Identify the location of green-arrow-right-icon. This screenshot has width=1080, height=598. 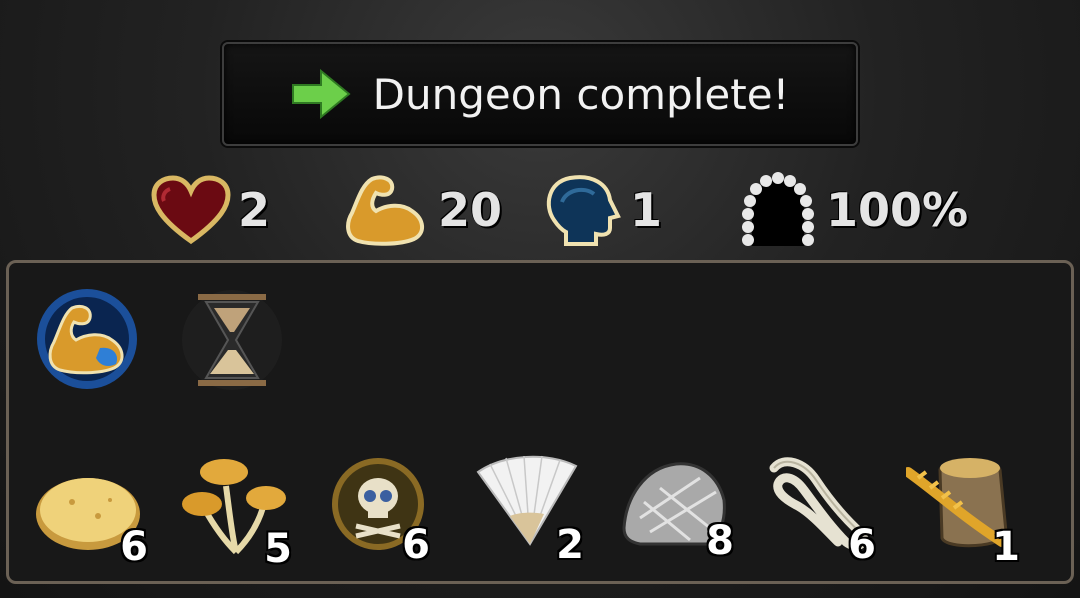
(321, 94).